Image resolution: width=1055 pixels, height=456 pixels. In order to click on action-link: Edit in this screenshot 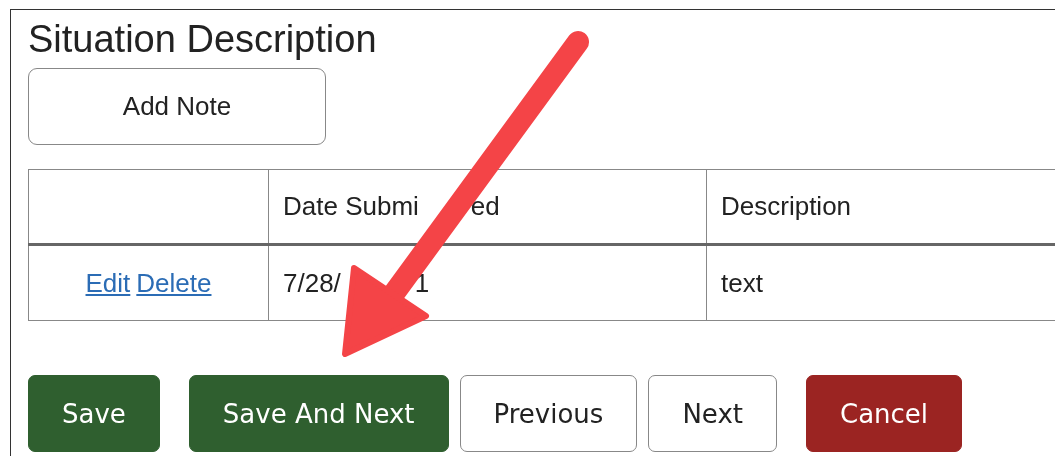, I will do `click(108, 282)`.